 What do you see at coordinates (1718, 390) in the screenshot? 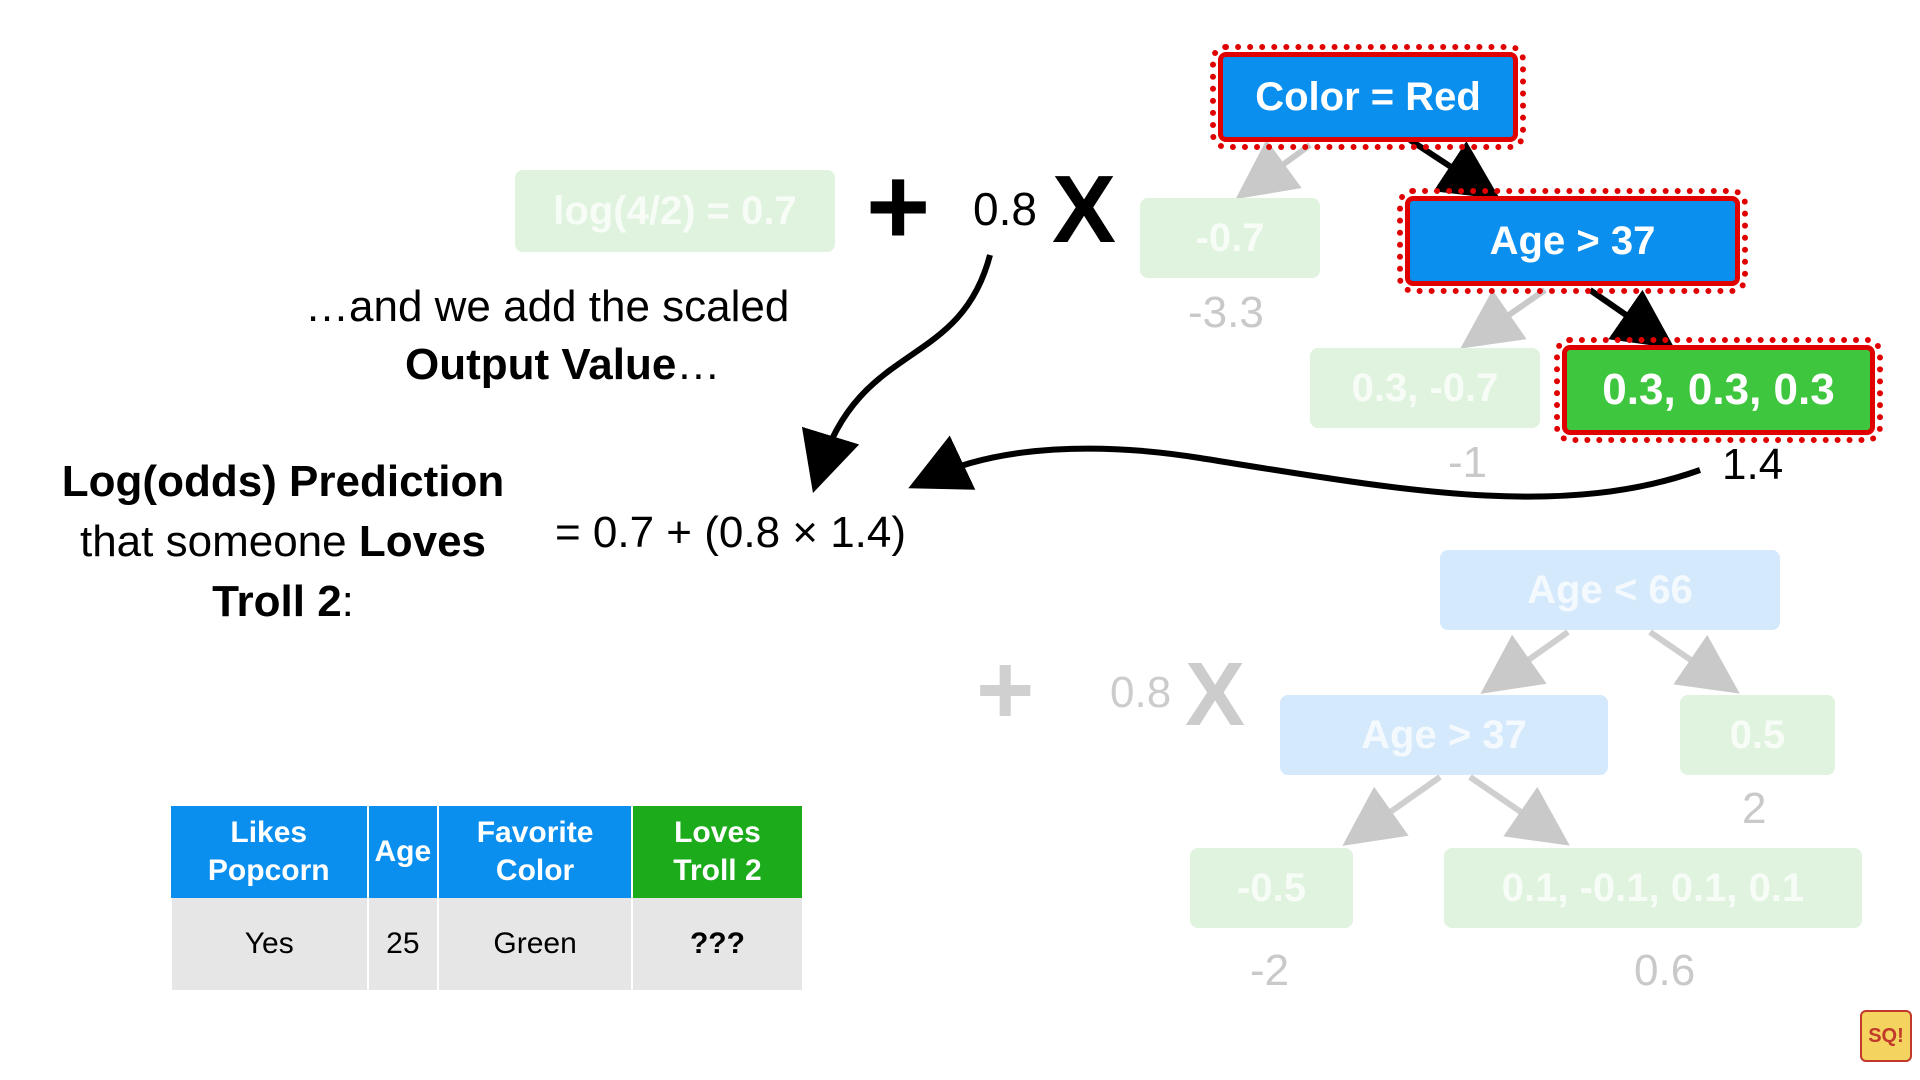
I see `tree1-inner-right-leaf: 0.3, 0.3, 0.3` at bounding box center [1718, 390].